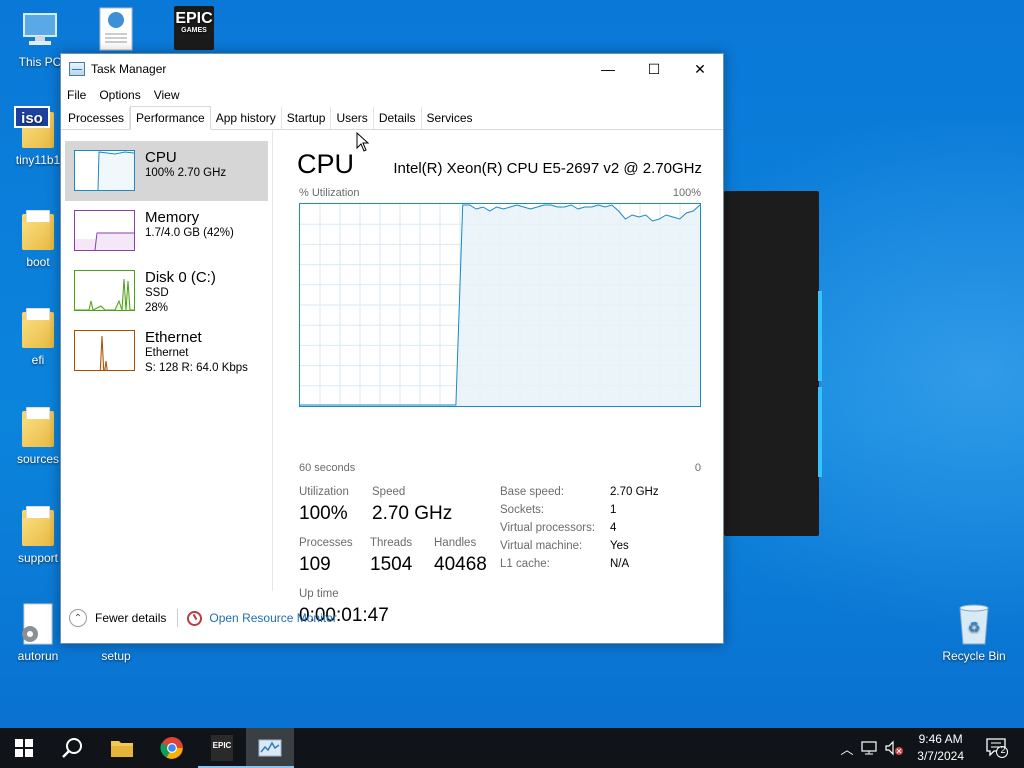 The image size is (1024, 768). What do you see at coordinates (130, 618) in the screenshot?
I see `fewer-details-link: Fewer details` at bounding box center [130, 618].